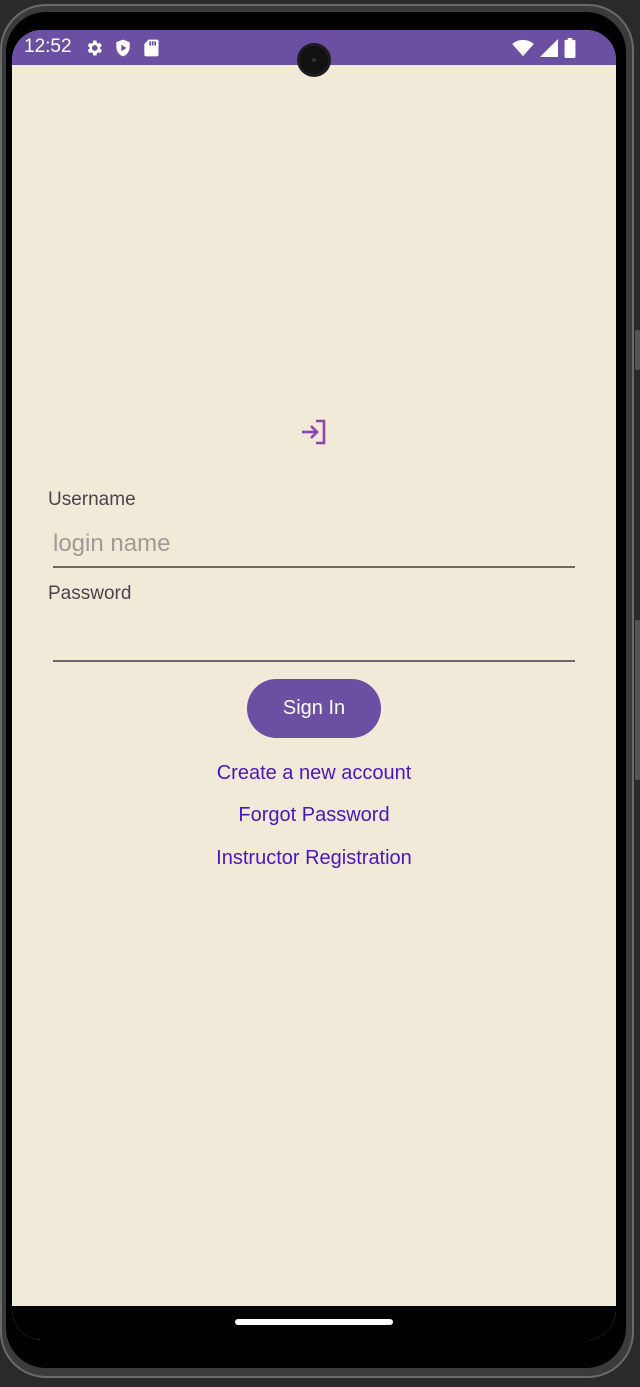 This screenshot has width=640, height=1387. What do you see at coordinates (314, 640) in the screenshot?
I see `password-input` at bounding box center [314, 640].